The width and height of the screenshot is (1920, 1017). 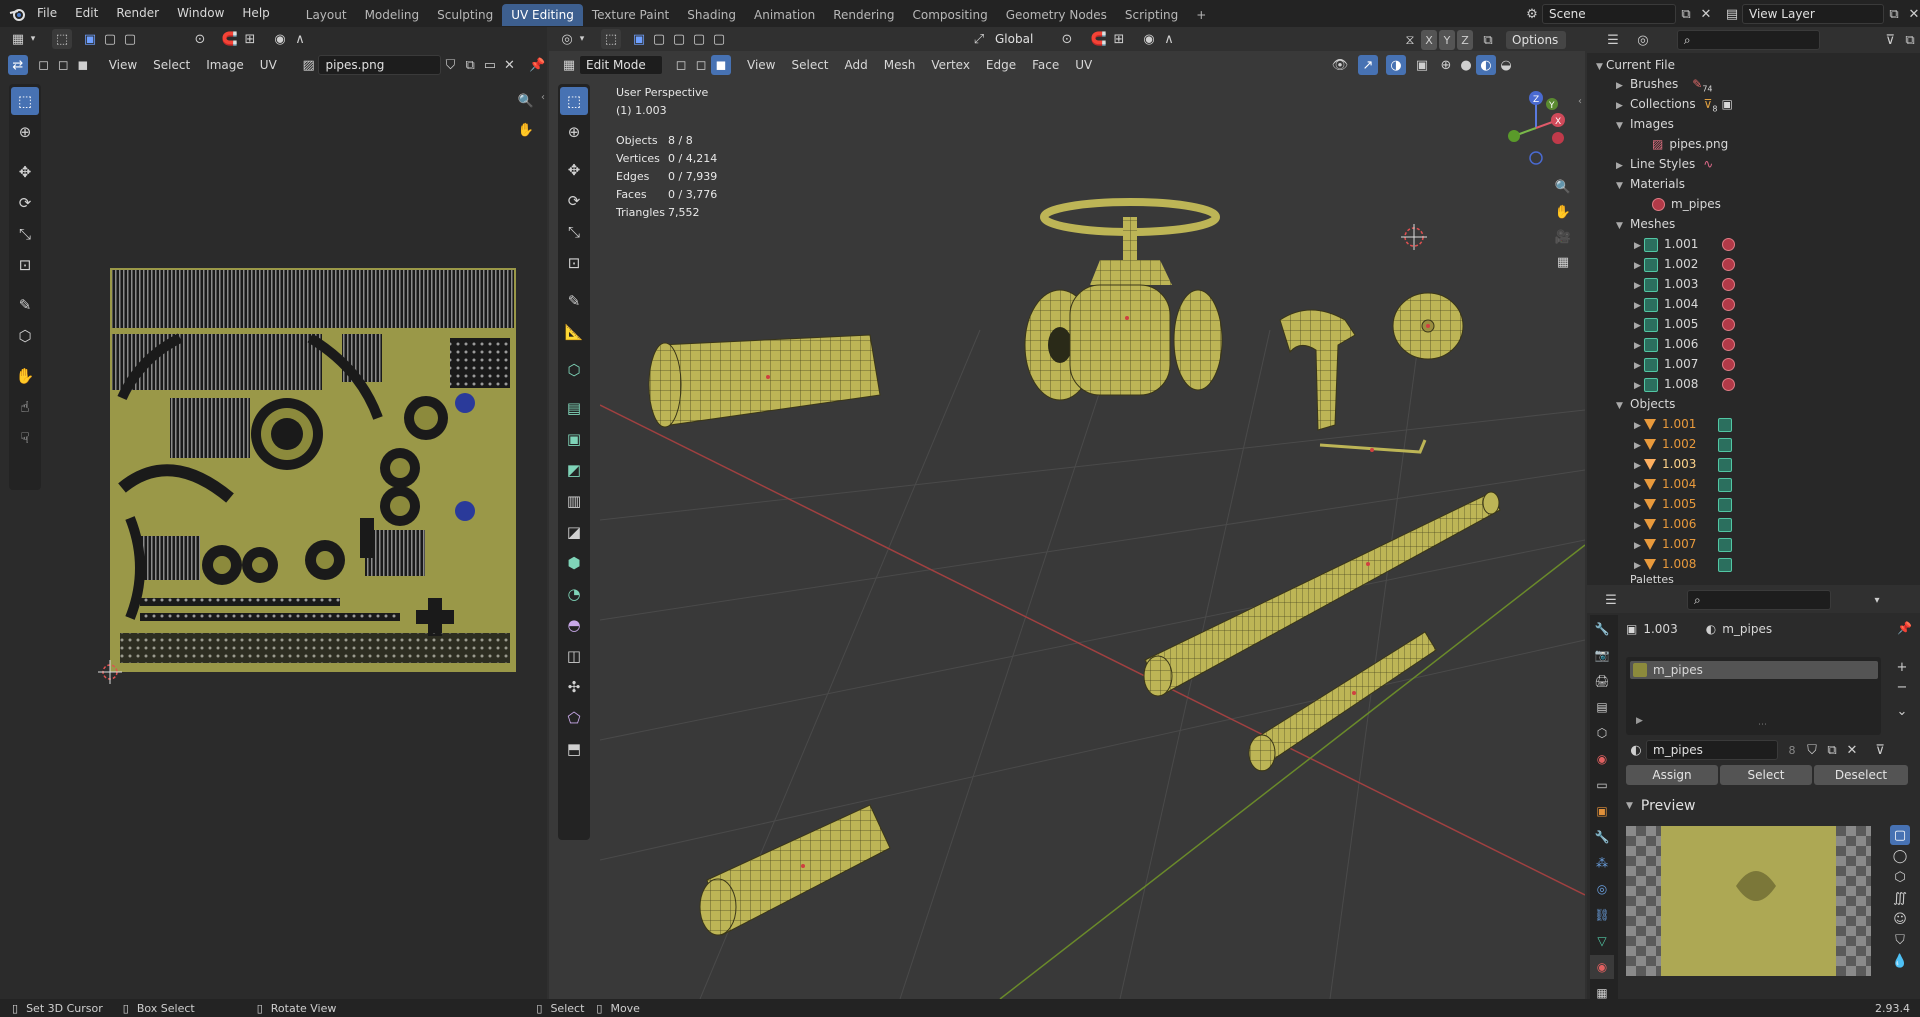 What do you see at coordinates (784, 15) in the screenshot?
I see `tab-animation: Animation` at bounding box center [784, 15].